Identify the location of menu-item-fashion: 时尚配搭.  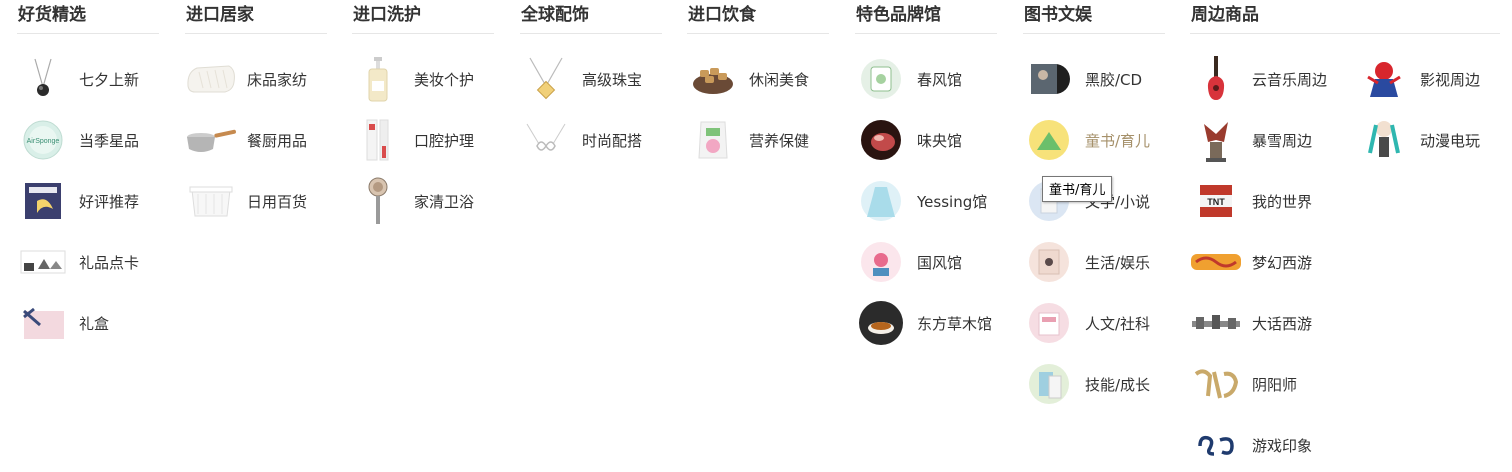
(595, 140).